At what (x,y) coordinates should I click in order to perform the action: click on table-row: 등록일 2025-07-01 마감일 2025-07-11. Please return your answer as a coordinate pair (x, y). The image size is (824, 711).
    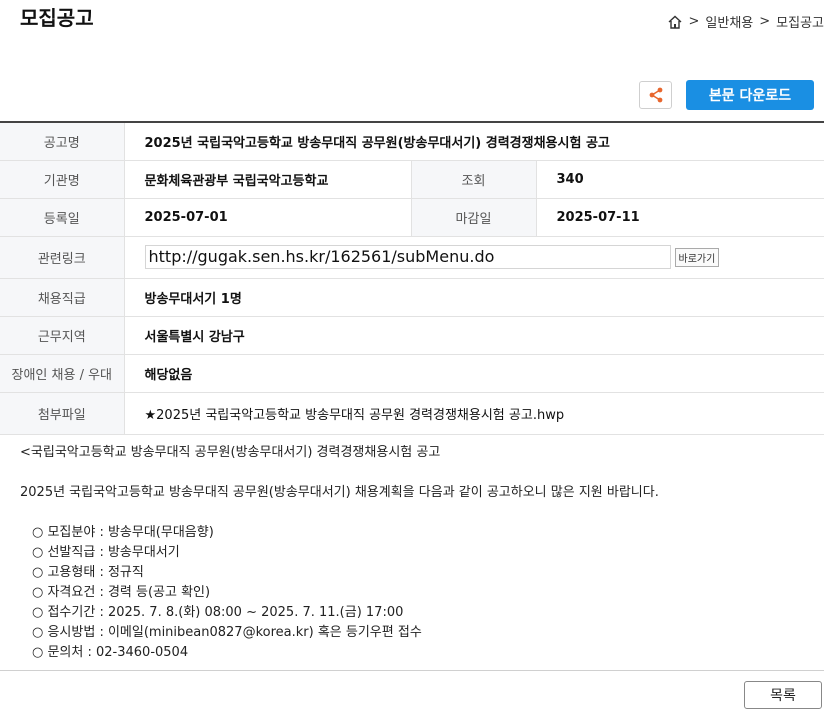
    Looking at the image, I should click on (412, 217).